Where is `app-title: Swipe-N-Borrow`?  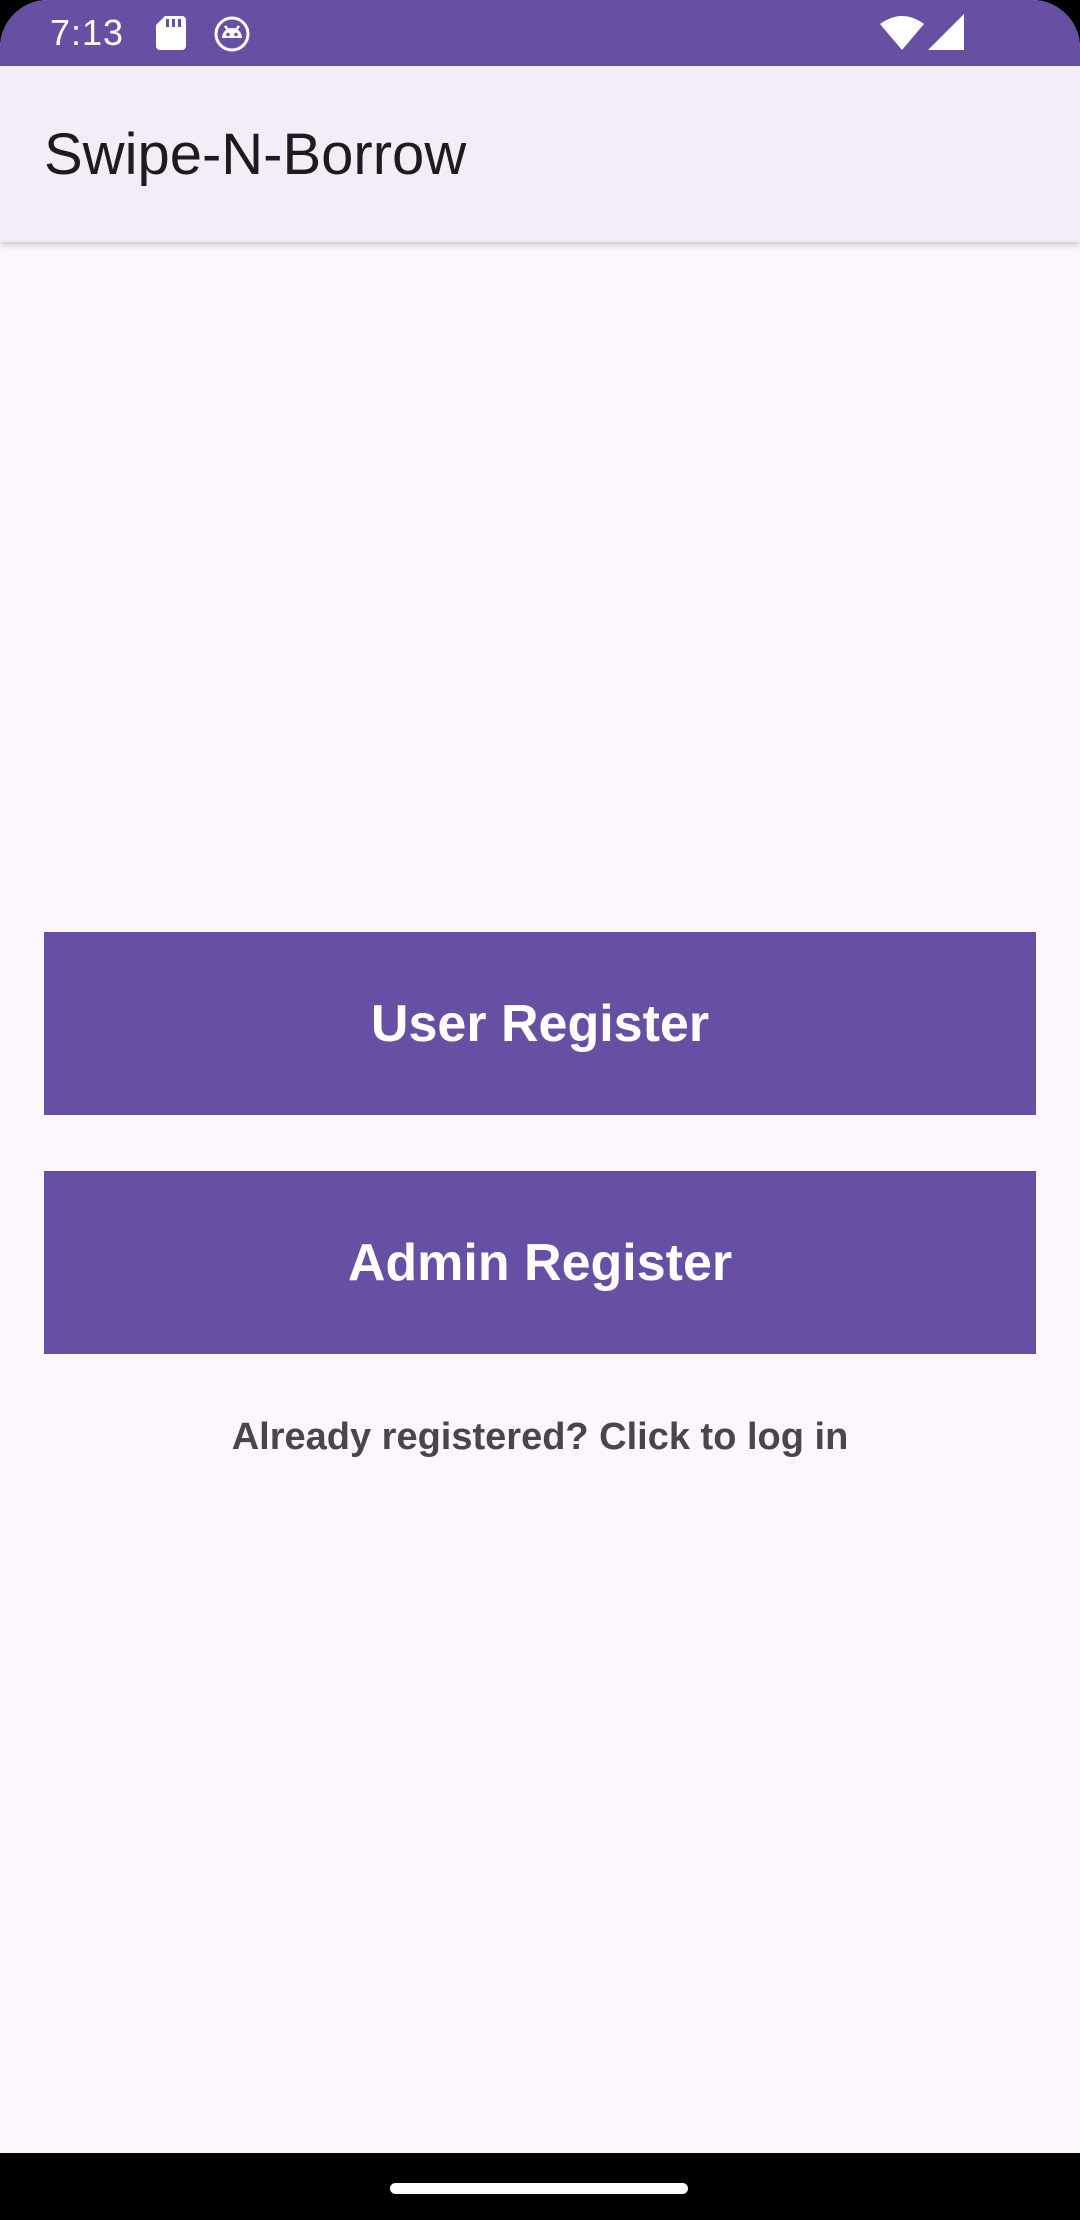
app-title: Swipe-N-Borrow is located at coordinates (255, 154).